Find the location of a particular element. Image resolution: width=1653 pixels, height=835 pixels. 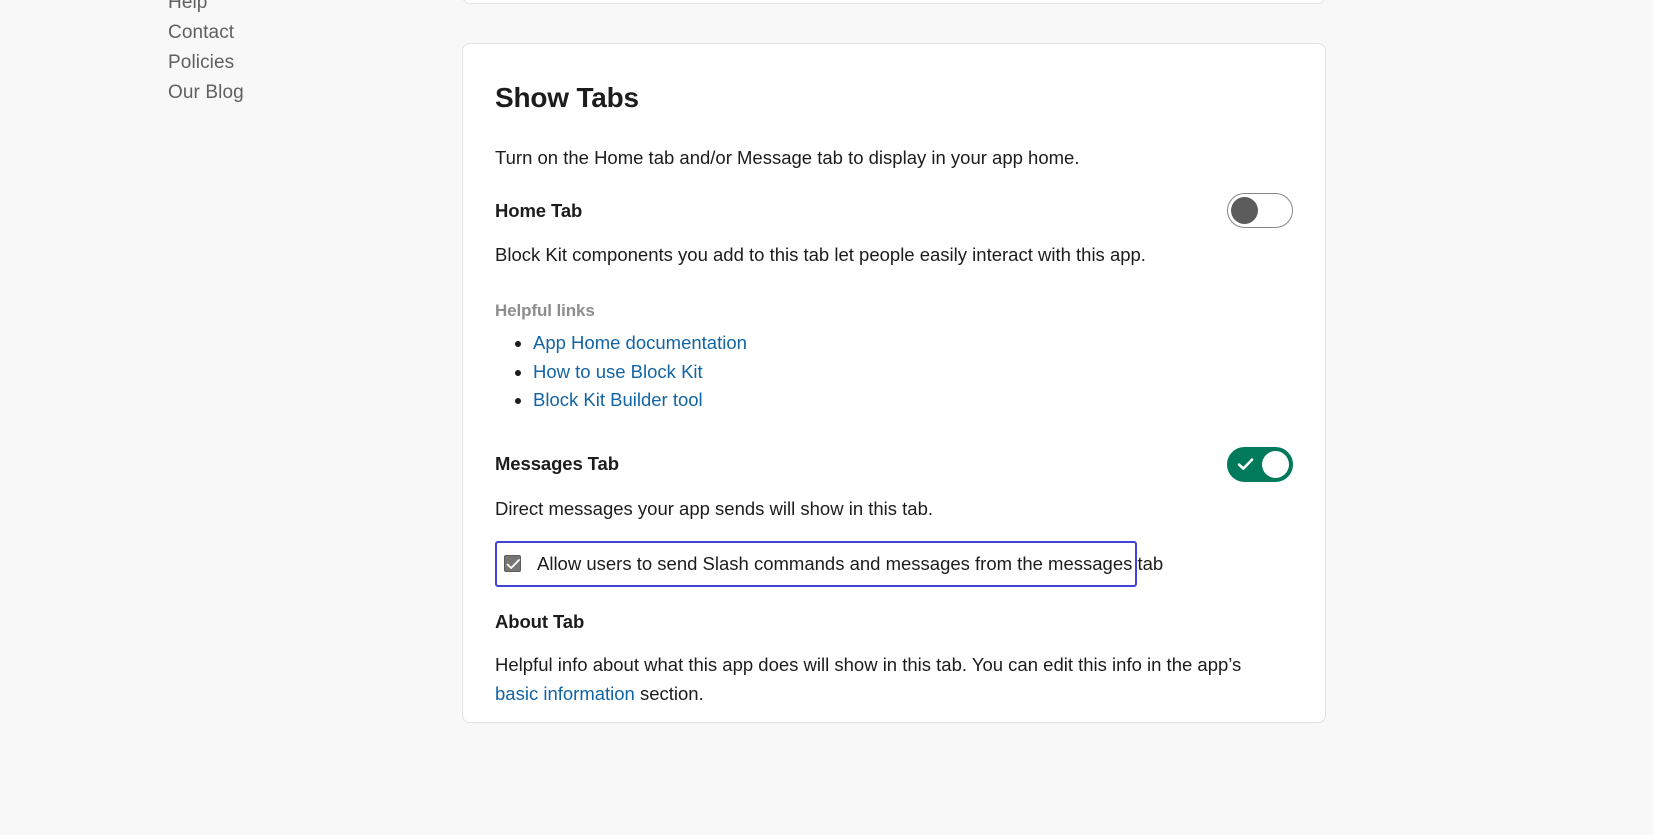

messages-tab-row: Messages Tab is located at coordinates (894, 464).